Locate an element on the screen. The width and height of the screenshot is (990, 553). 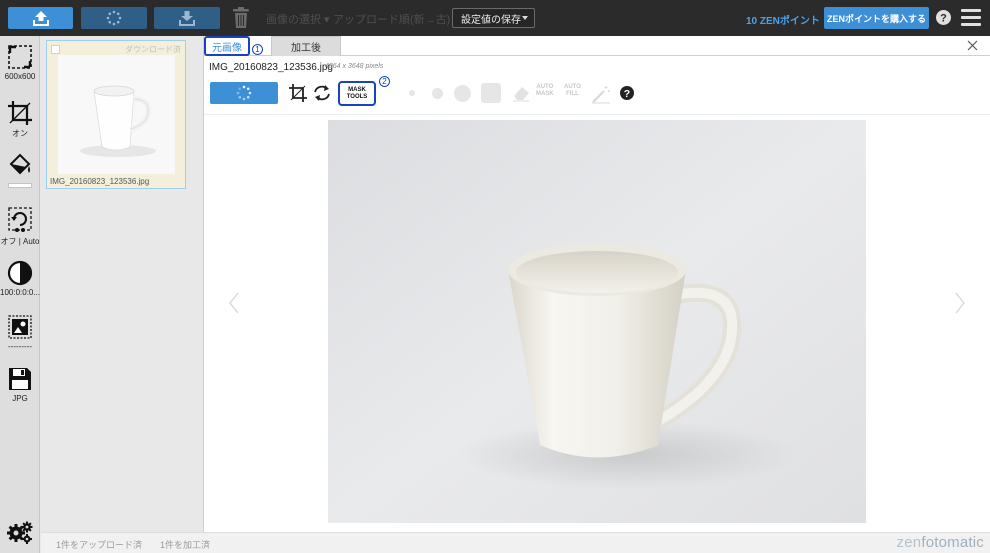
image-tabs: 元画像 1 加工後 is located at coordinates (597, 46).